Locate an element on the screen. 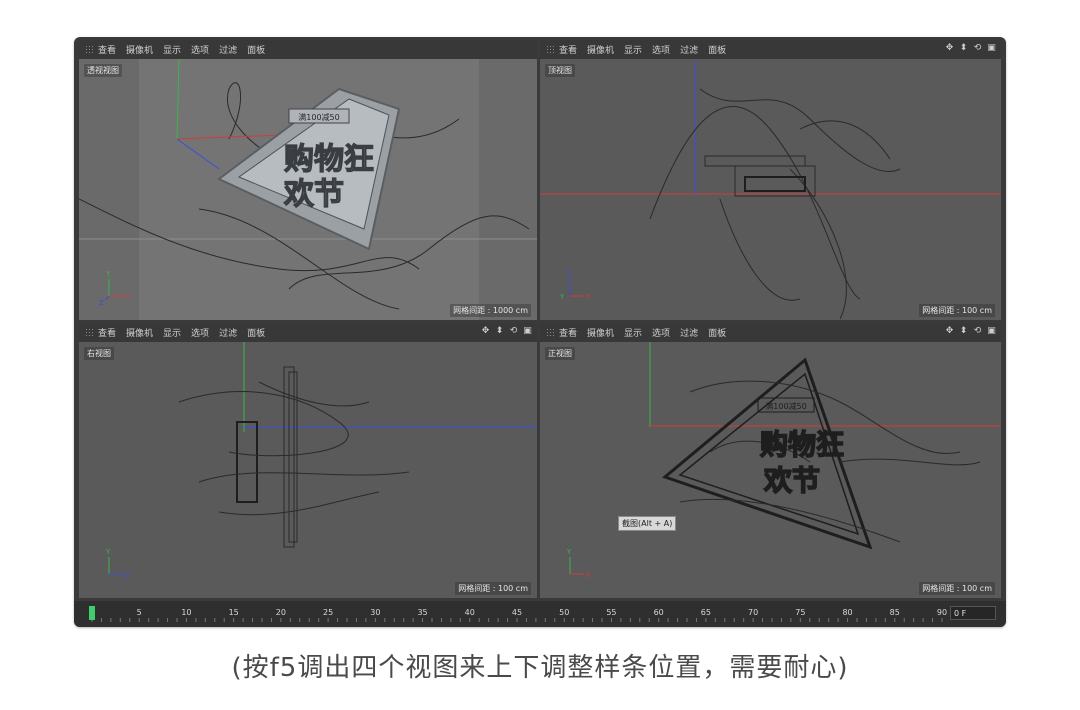 Image resolution: width=1080 pixels, height=710 pixels. viewport-label: 顶视图 is located at coordinates (560, 70).